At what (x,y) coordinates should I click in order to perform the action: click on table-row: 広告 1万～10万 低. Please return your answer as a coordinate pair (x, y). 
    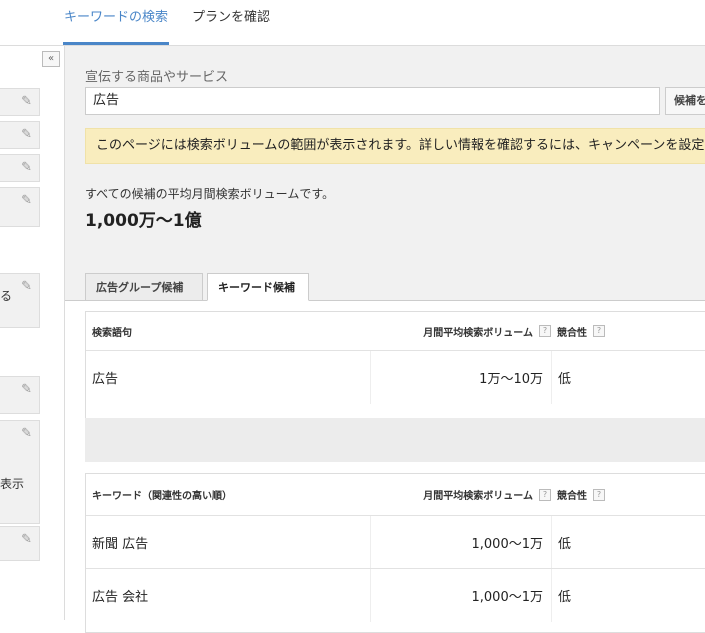
    Looking at the image, I should click on (395, 377).